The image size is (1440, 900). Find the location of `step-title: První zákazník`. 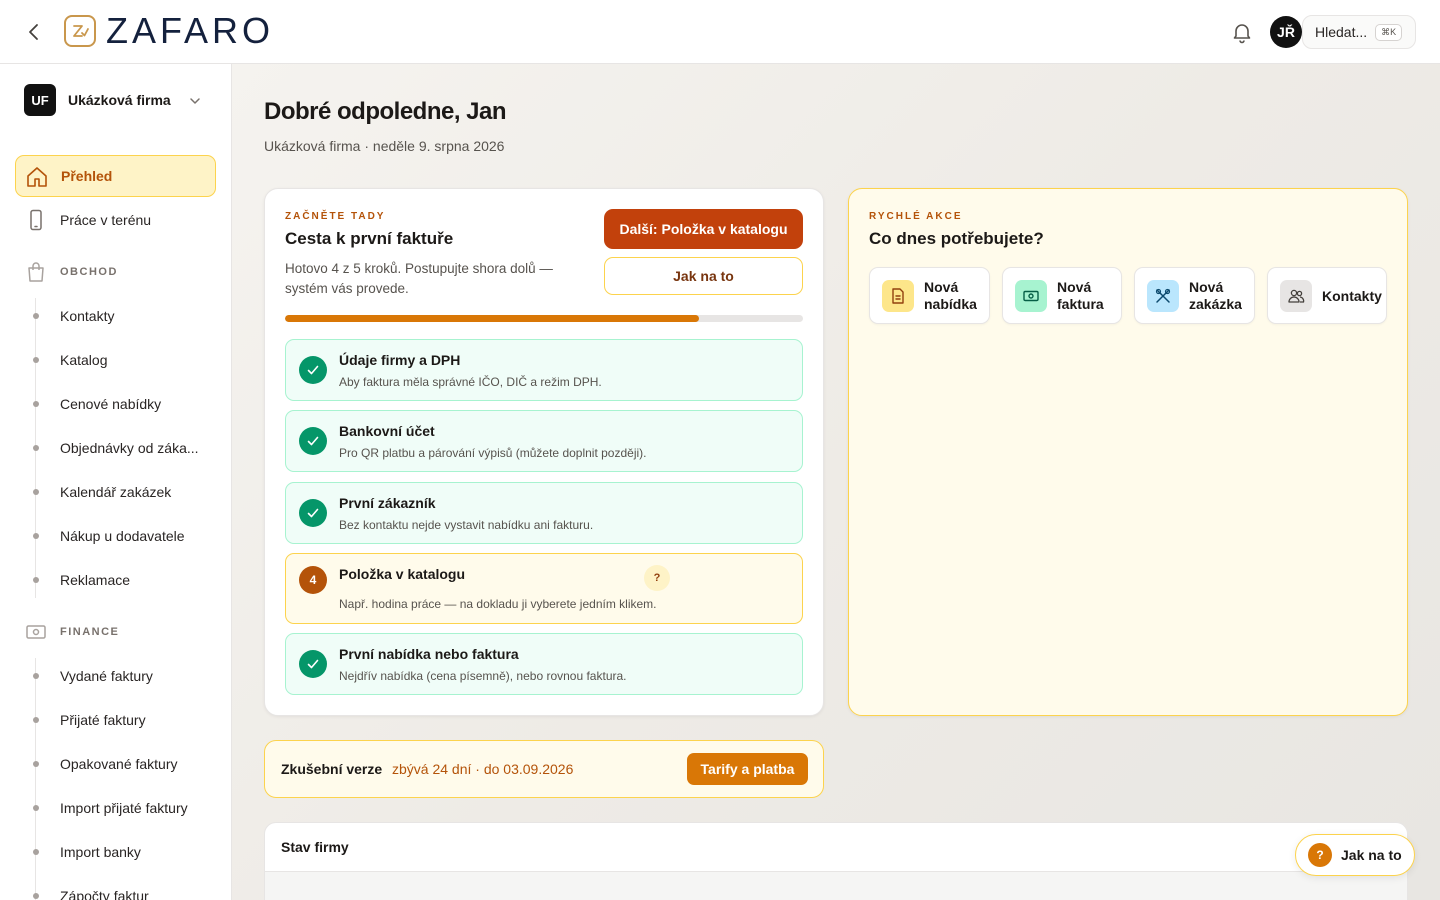

step-title: První zákazník is located at coordinates (387, 503).